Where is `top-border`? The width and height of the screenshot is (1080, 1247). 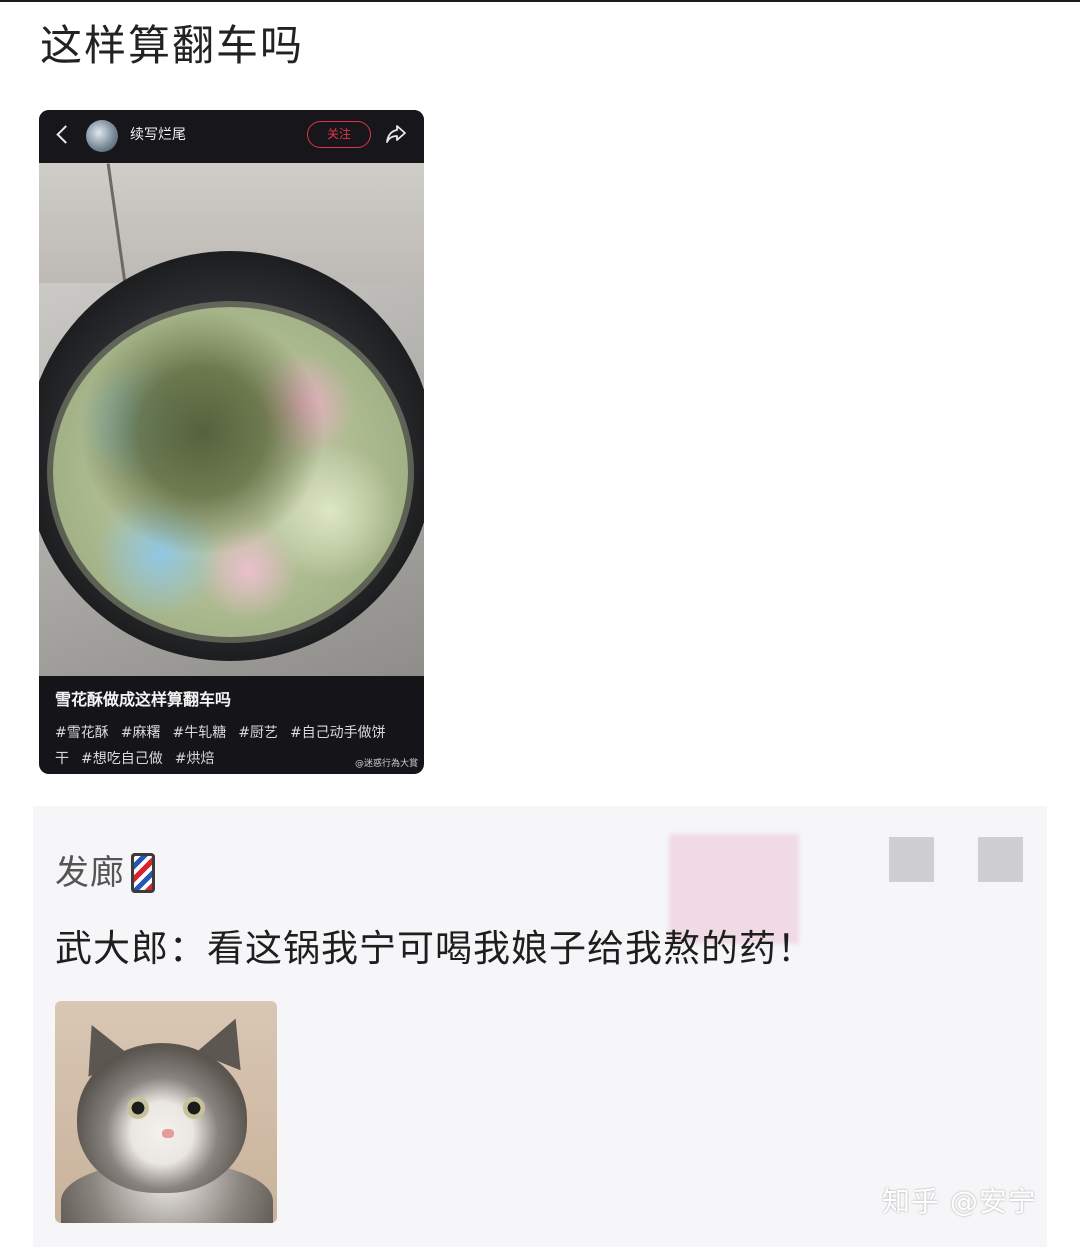 top-border is located at coordinates (540, 1).